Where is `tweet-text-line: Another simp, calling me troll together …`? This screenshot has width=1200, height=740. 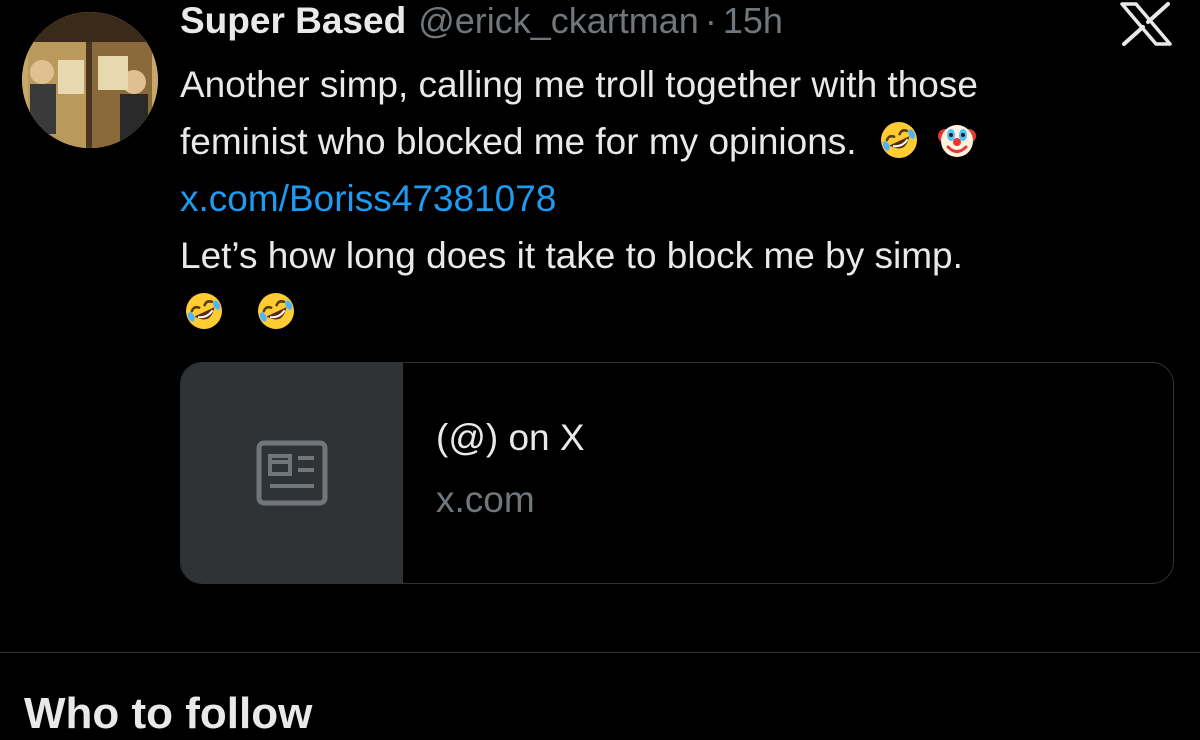
tweet-text-line: Another simp, calling me troll together … is located at coordinates (579, 84).